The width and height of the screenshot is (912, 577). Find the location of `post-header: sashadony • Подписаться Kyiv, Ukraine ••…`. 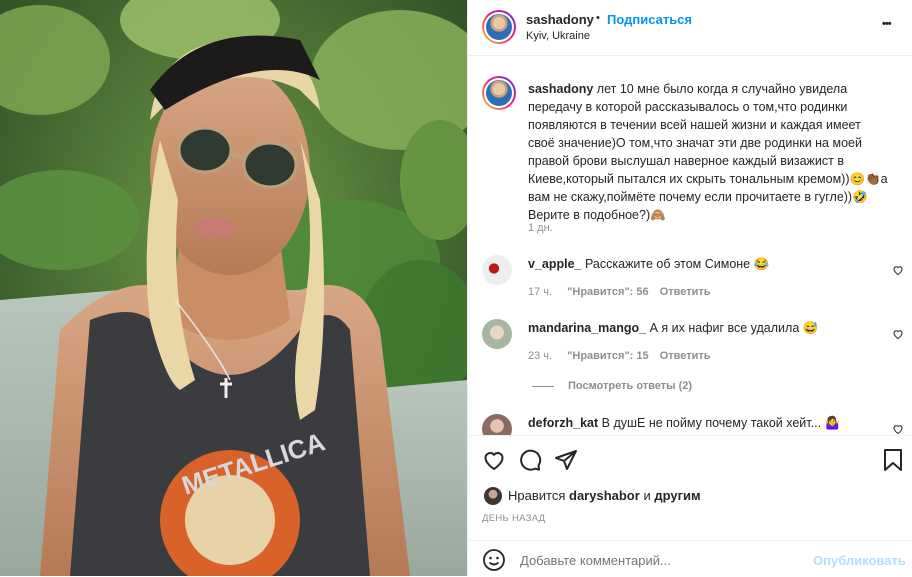

post-header: sashadony • Подписаться Kyiv, Ukraine ••… is located at coordinates (690, 28).